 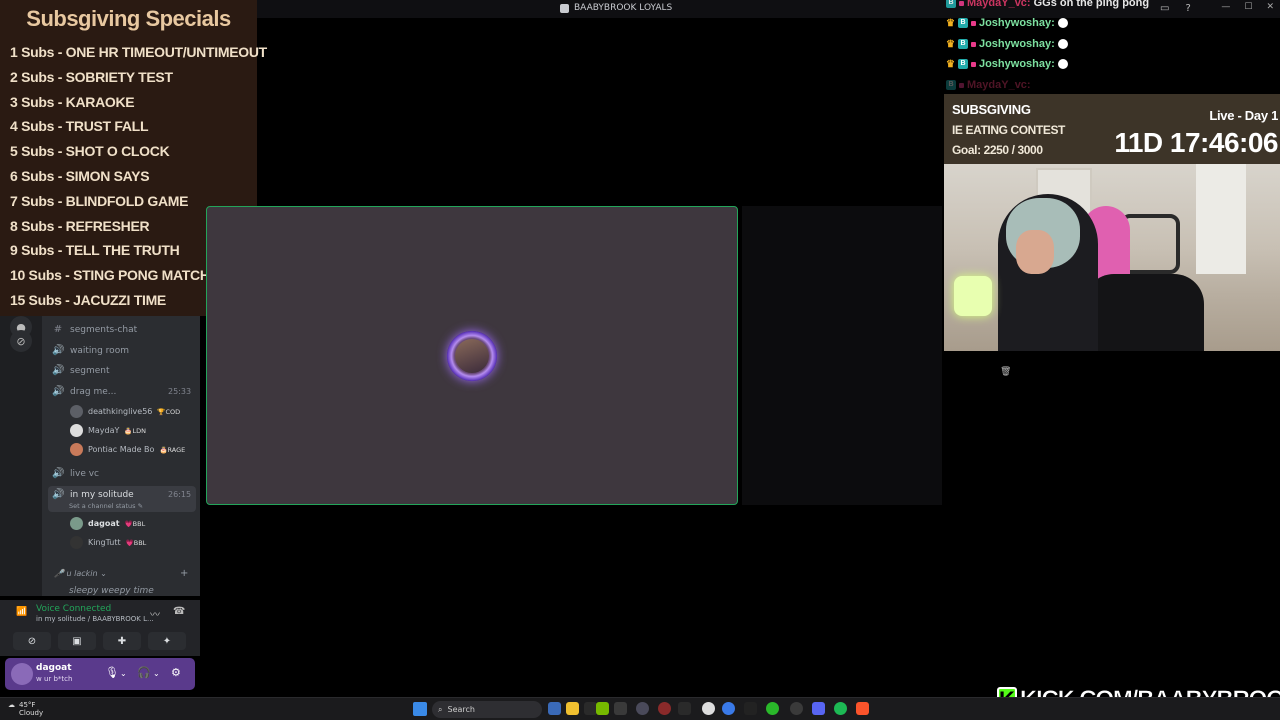 I want to click on taskbar-search: ⌕ Search, so click(x=487, y=709).